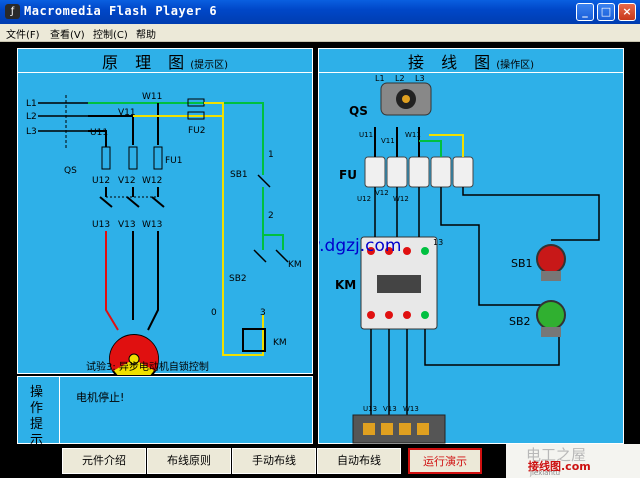 This screenshot has height=478, width=640. I want to click on label-fu1: FU1, so click(174, 161).